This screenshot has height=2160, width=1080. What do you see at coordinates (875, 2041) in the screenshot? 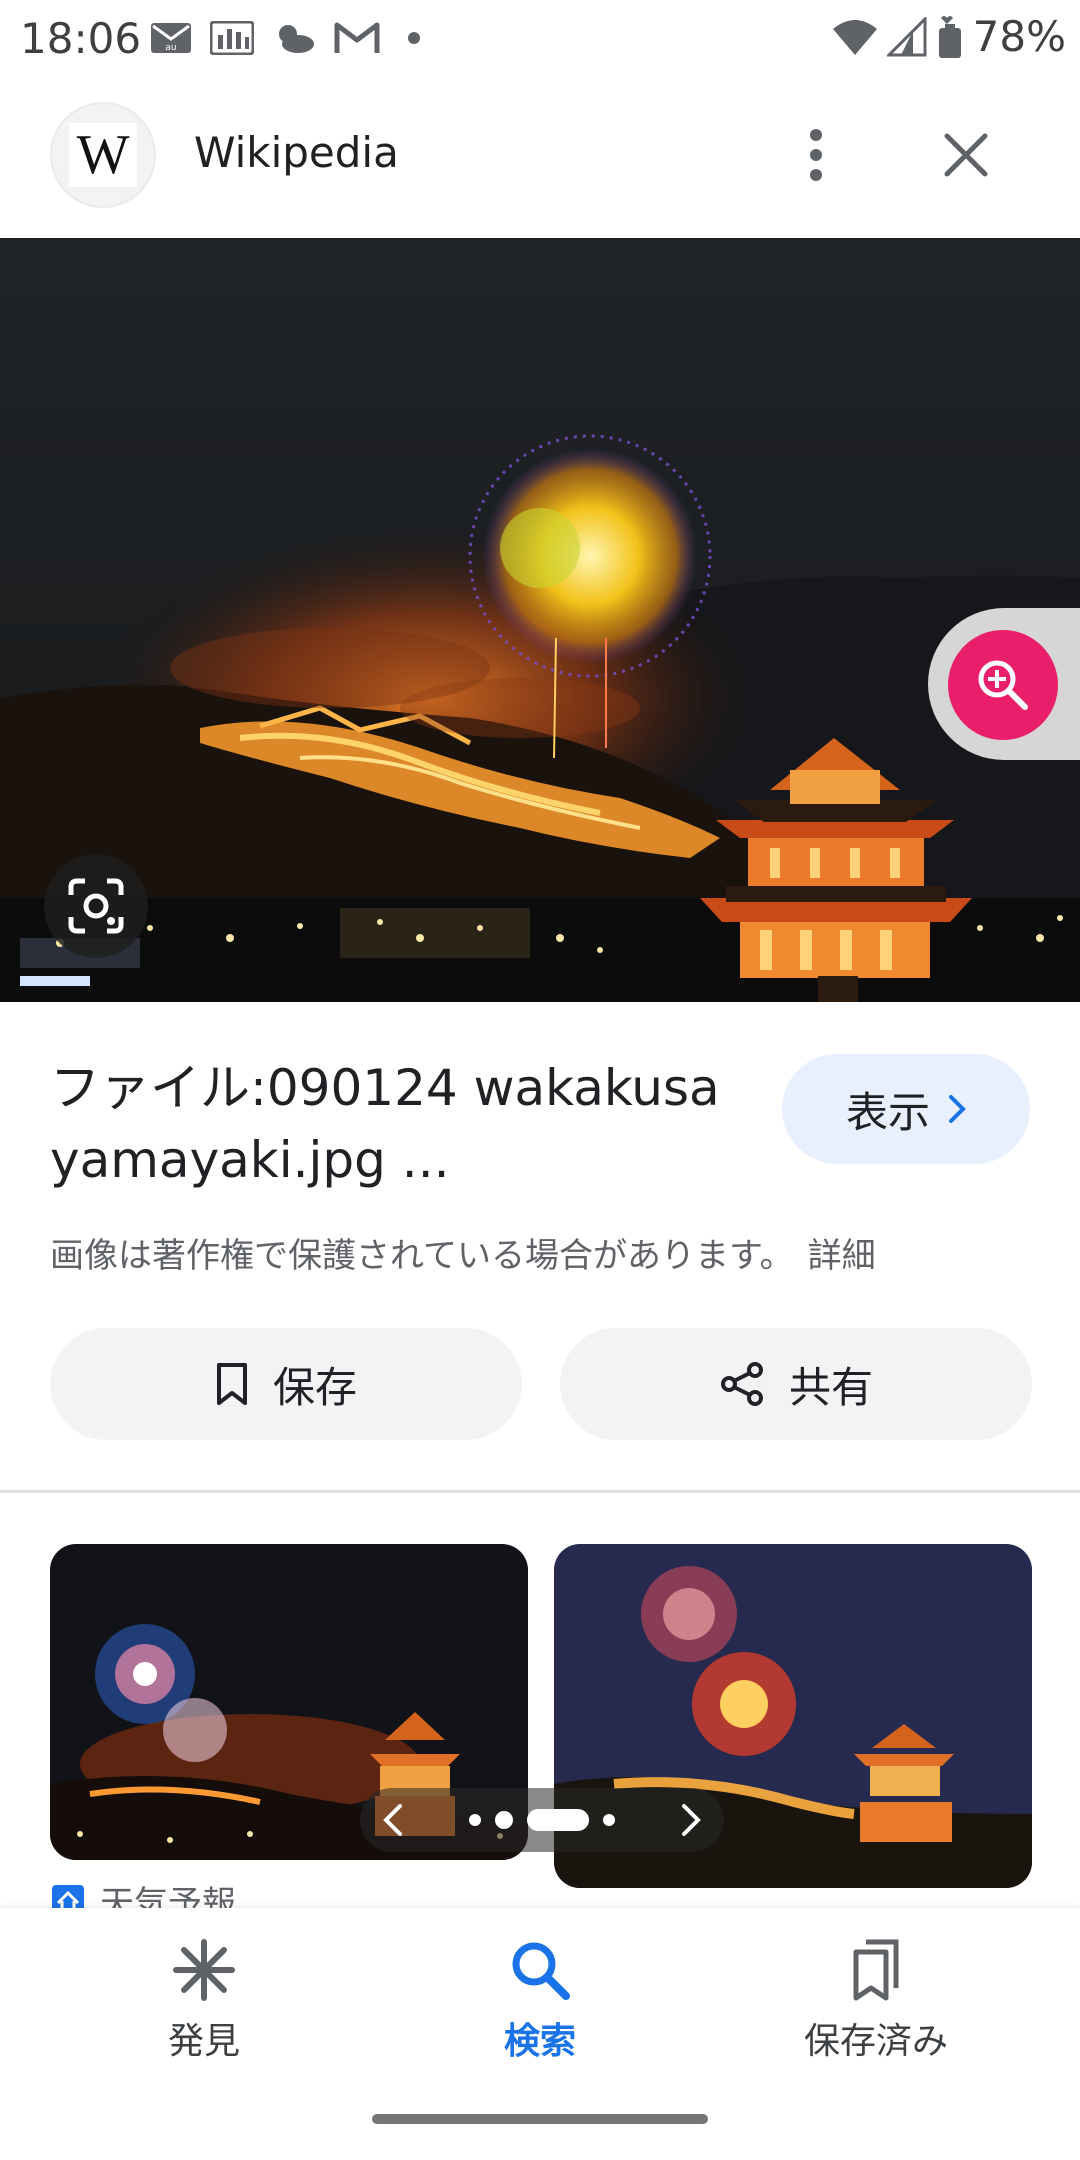
I see `nav-saved-label: 保存済み` at bounding box center [875, 2041].